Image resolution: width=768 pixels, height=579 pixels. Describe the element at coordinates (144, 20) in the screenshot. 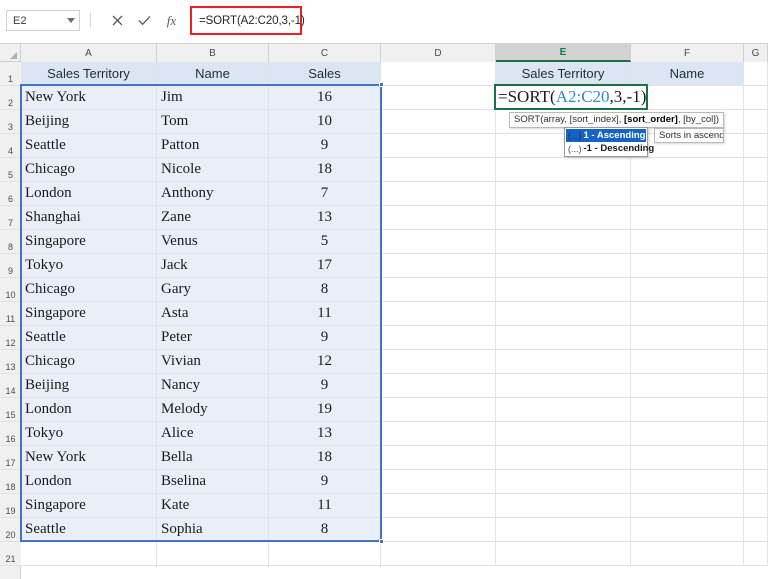

I see `checkmark-icon` at that location.